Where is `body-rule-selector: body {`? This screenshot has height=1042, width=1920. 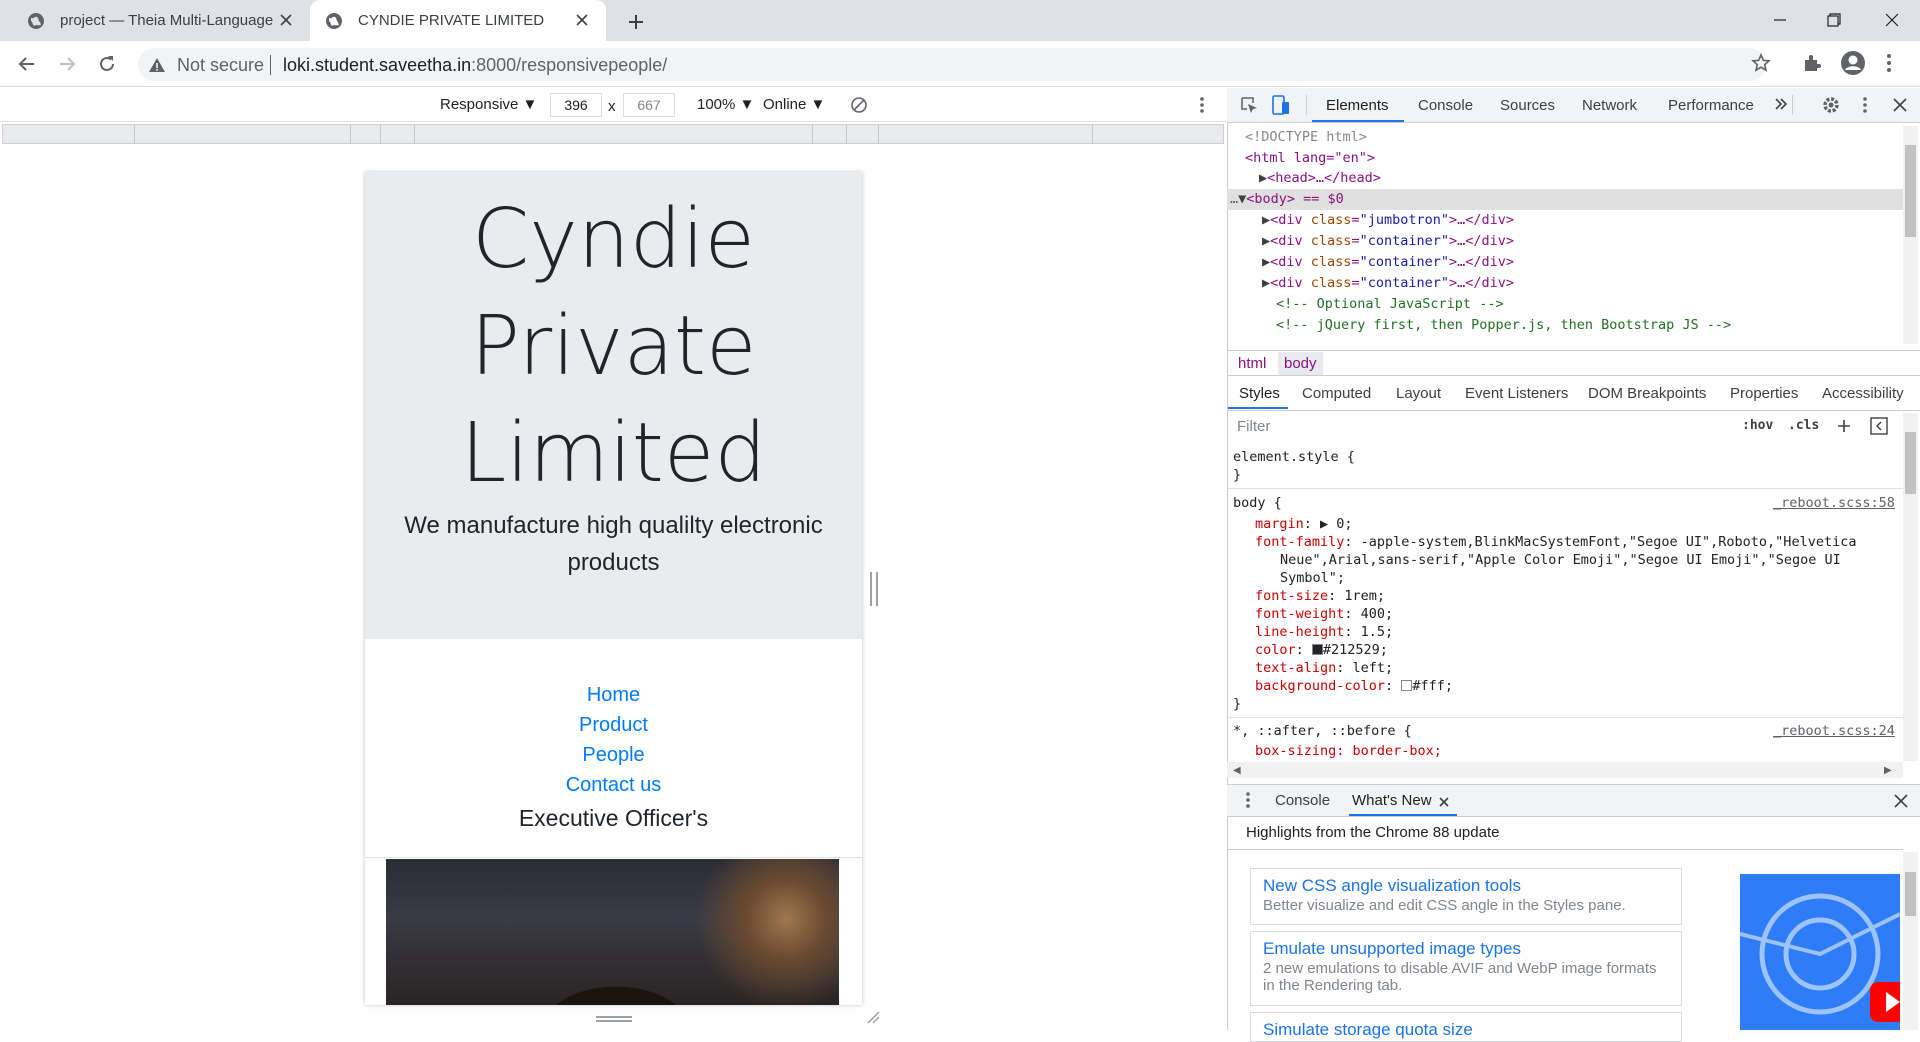
body-rule-selector: body { is located at coordinates (1257, 503).